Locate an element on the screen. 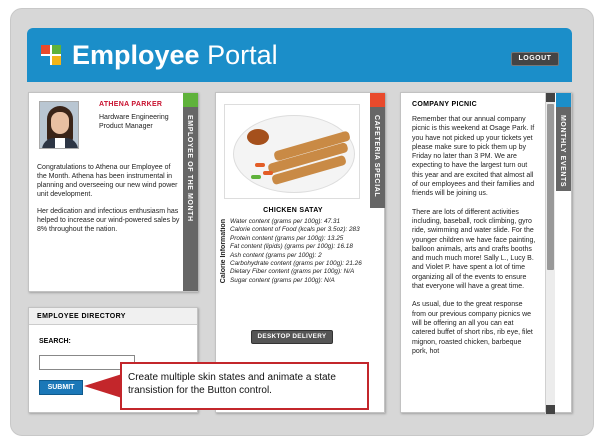 The height and width of the screenshot is (442, 600). desktop-delivery-button: DESKTOP DELIVERY is located at coordinates (292, 337).